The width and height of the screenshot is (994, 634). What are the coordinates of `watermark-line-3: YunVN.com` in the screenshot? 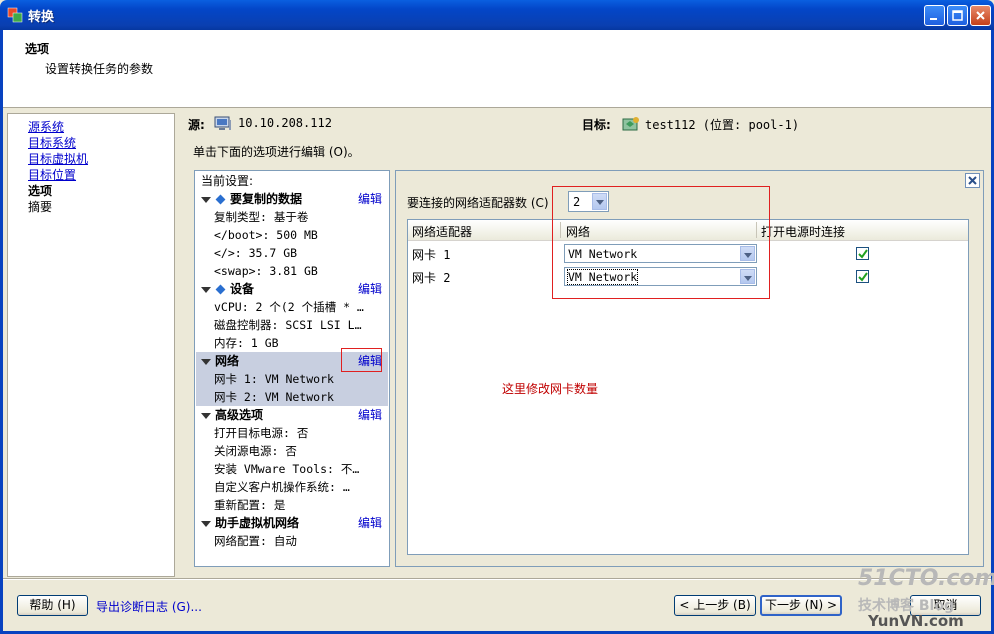 It's located at (916, 621).